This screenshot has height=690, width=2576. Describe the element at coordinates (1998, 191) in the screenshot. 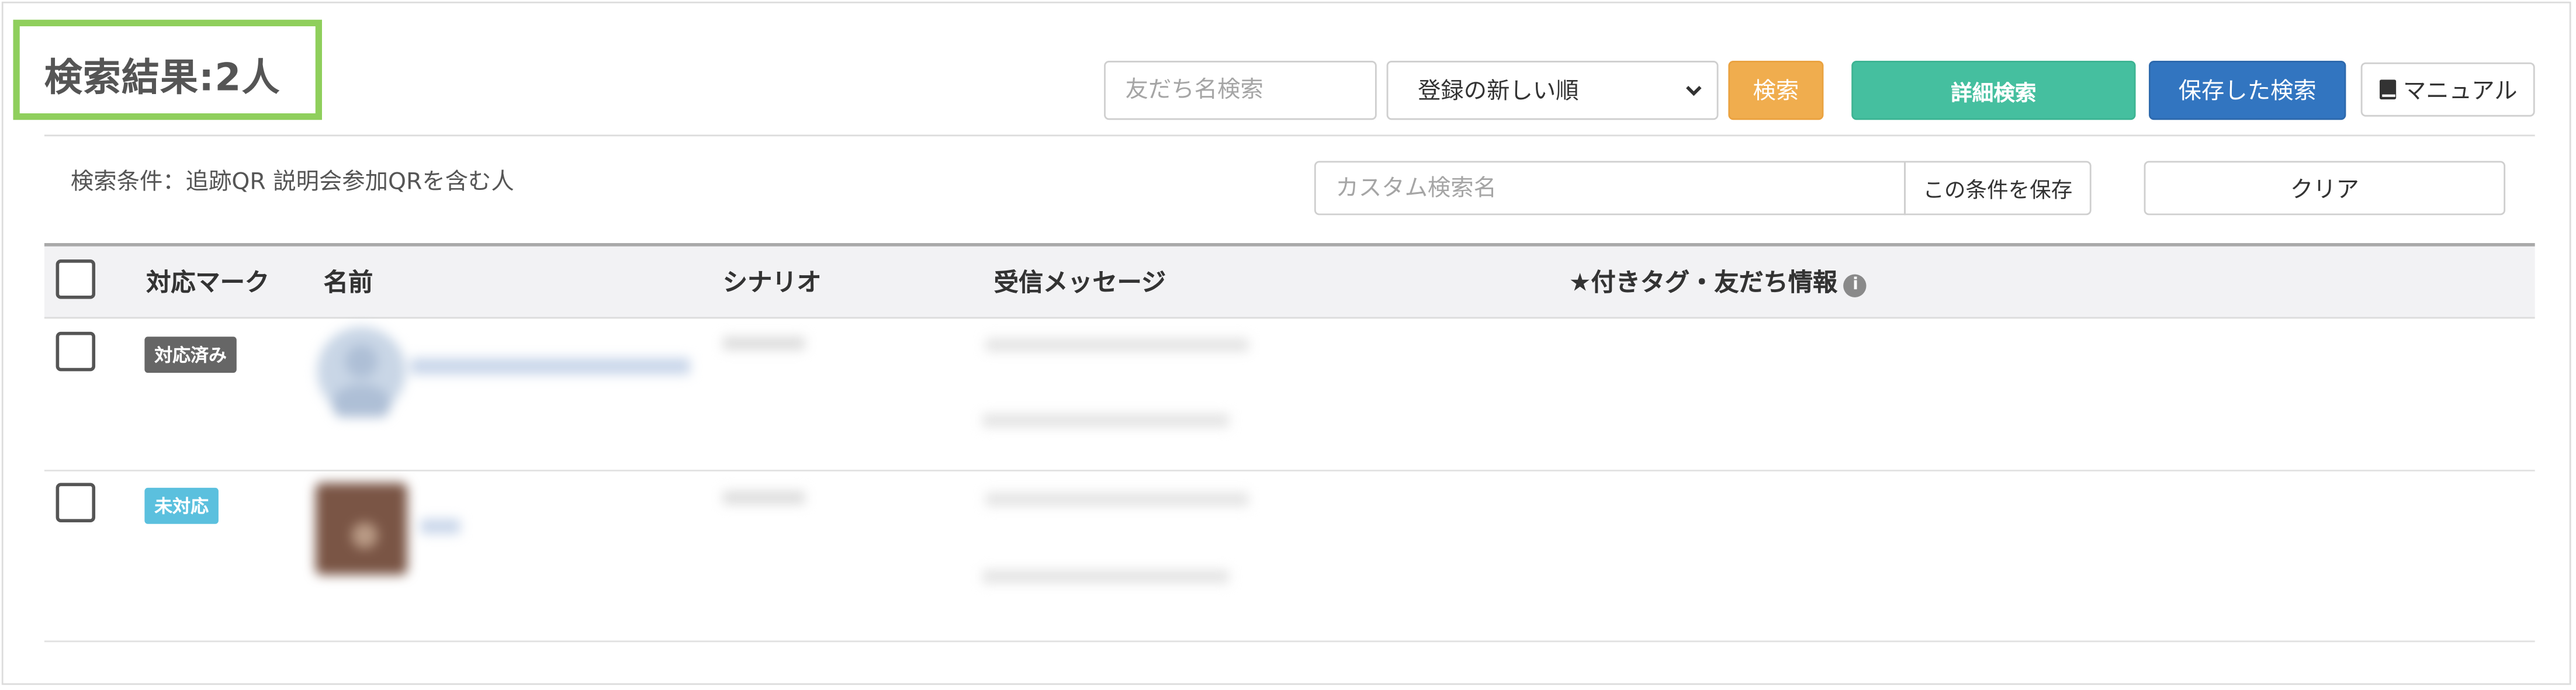

I see `save-condition-button-label: この条件を保存` at that location.